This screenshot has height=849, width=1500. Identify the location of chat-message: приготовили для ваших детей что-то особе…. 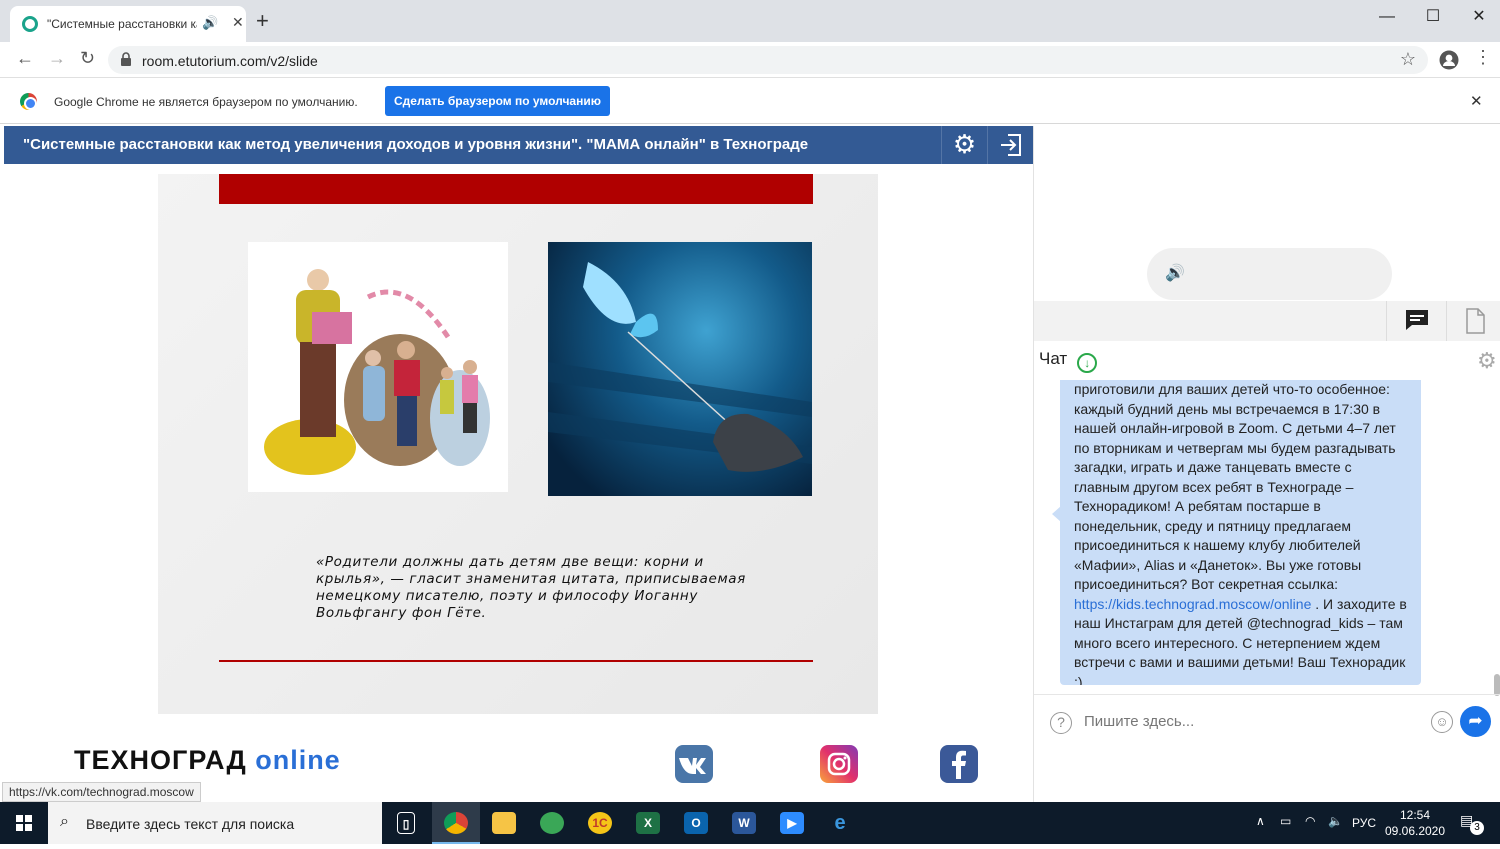
(1240, 532).